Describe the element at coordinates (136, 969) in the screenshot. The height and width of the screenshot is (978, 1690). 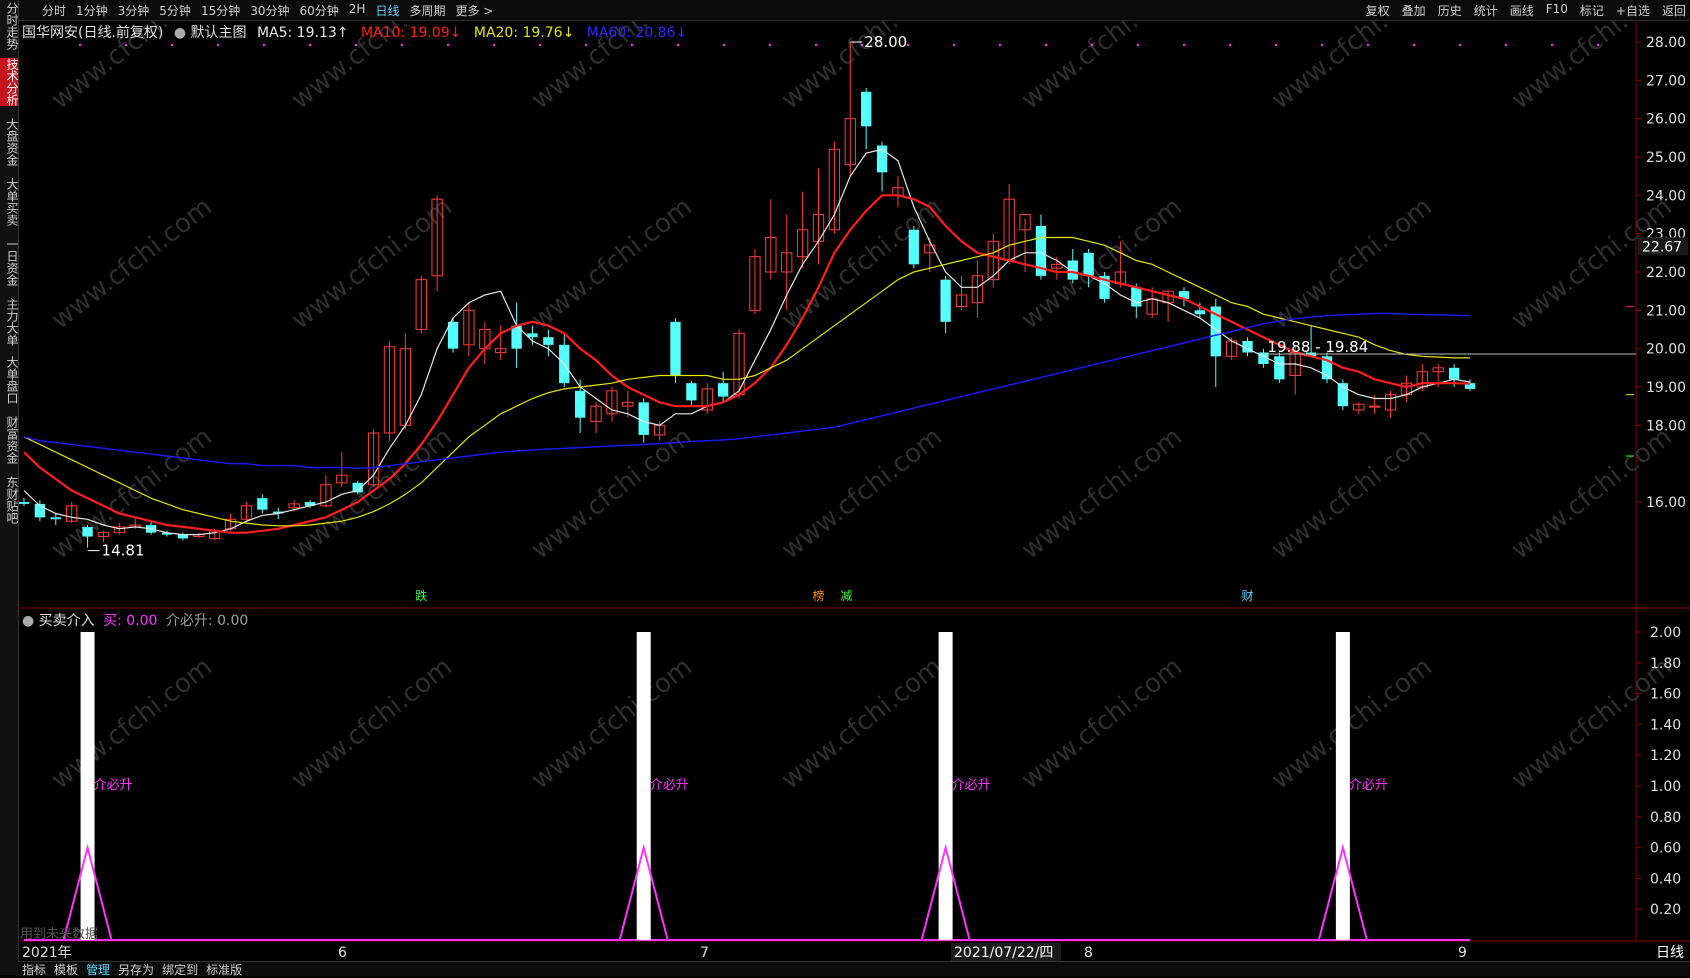
I see `indicator-tab: 另存为` at that location.